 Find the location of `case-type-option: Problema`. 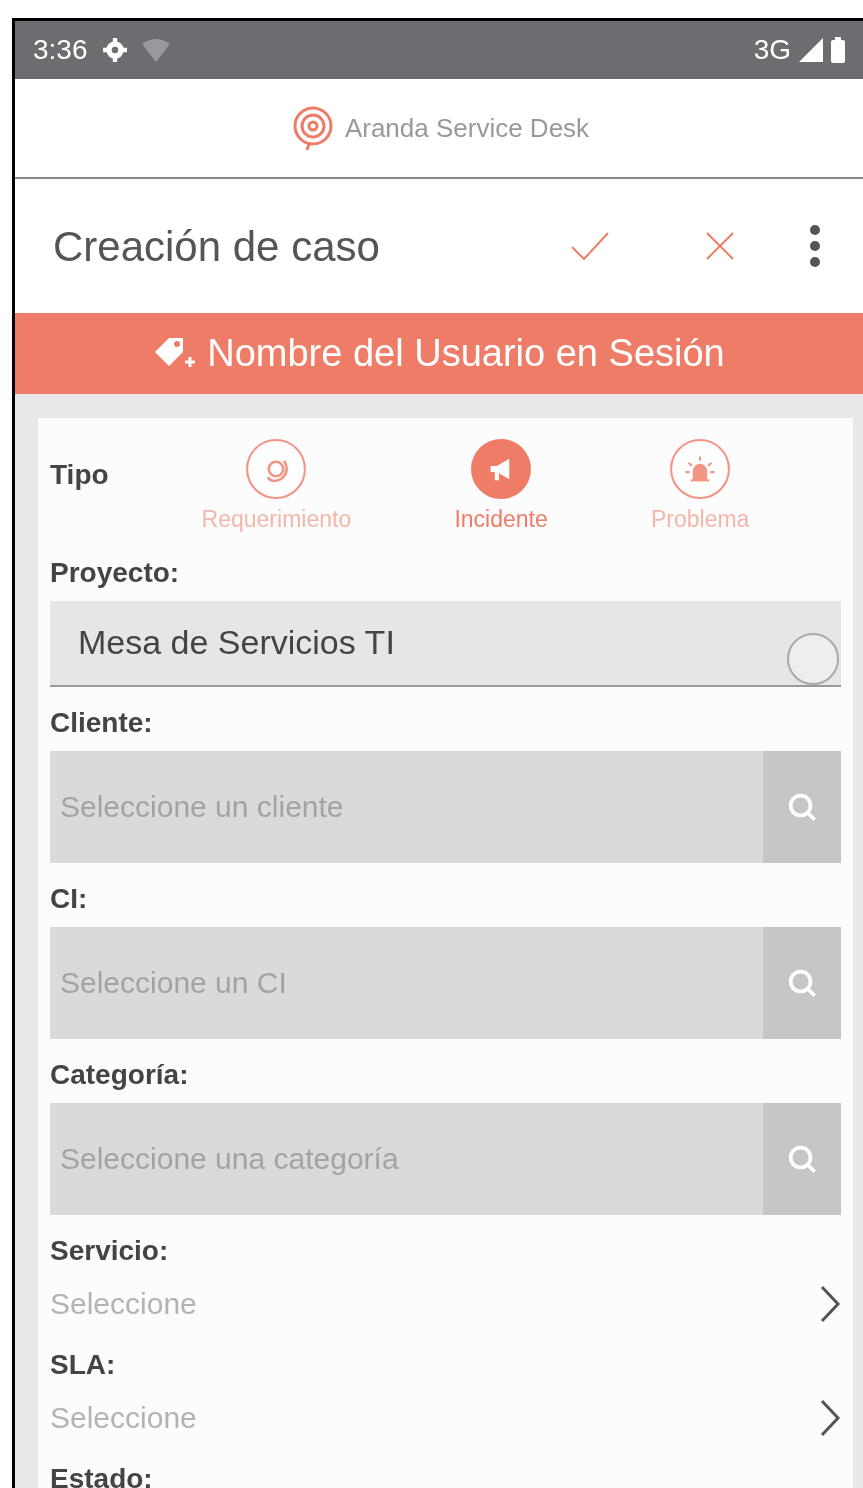

case-type-option: Problema is located at coordinates (700, 487).